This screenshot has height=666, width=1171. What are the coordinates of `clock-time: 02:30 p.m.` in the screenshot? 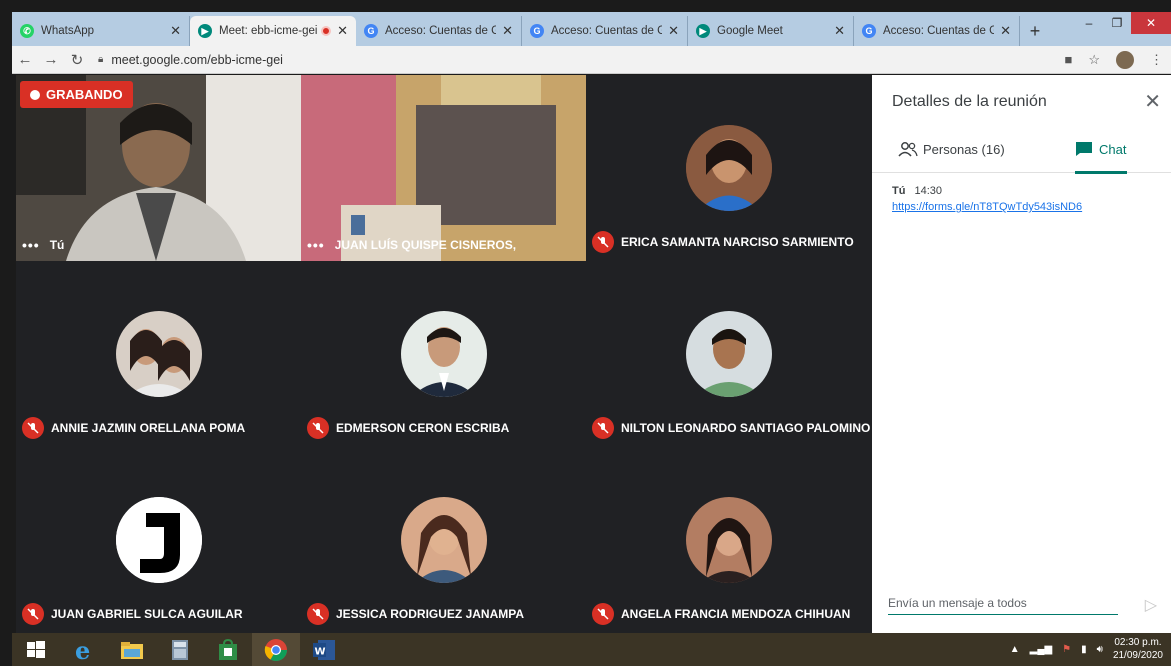 It's located at (1138, 642).